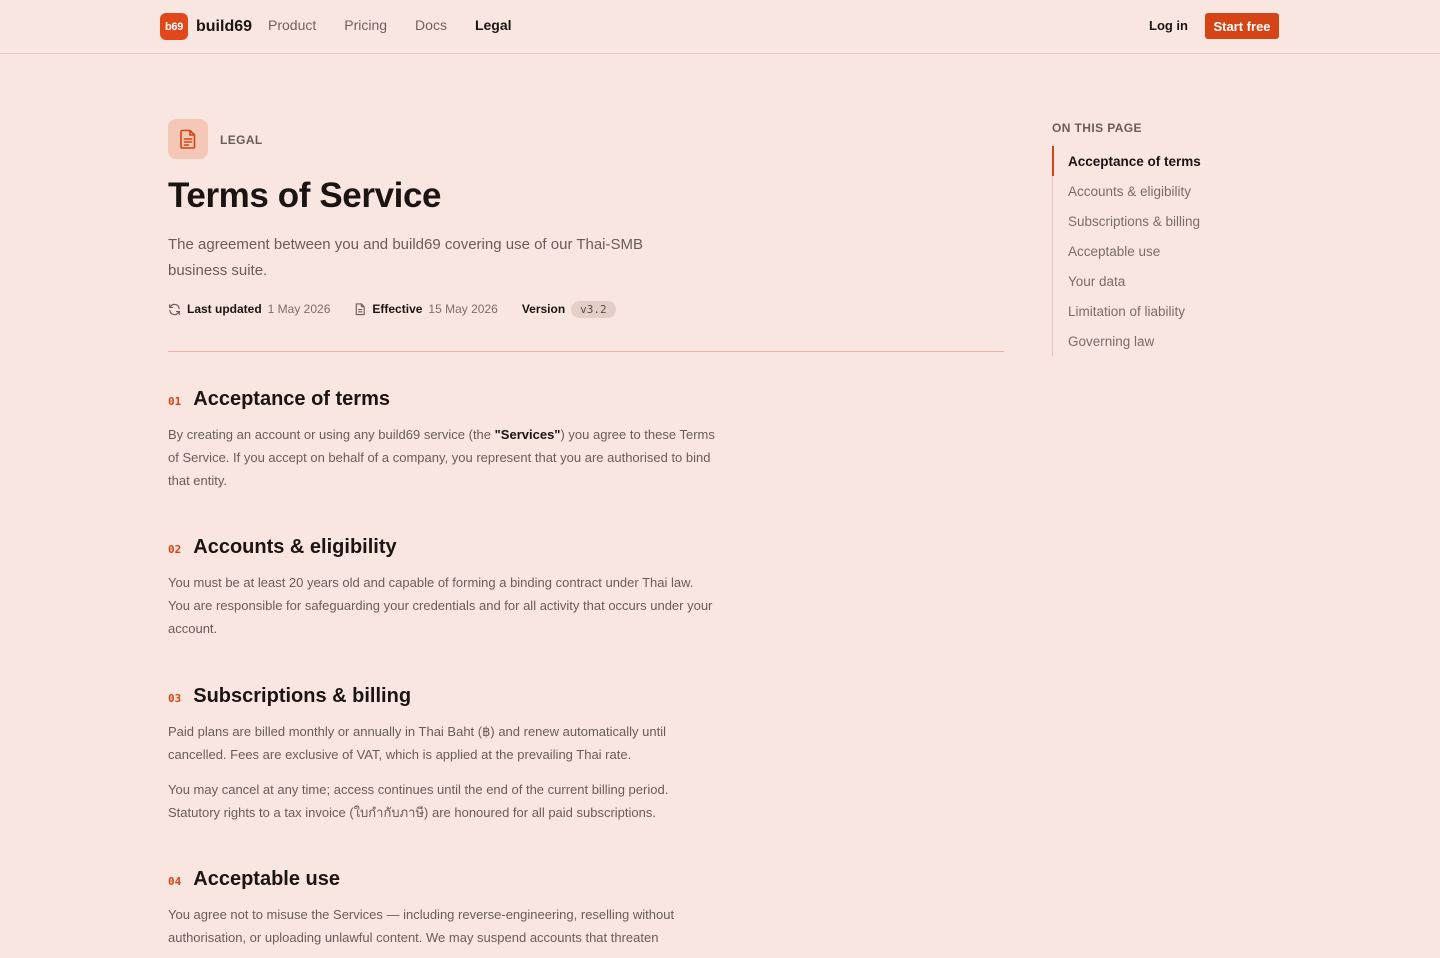 The image size is (1440, 958). I want to click on effective-date: Effective 15 May 2026, so click(426, 309).